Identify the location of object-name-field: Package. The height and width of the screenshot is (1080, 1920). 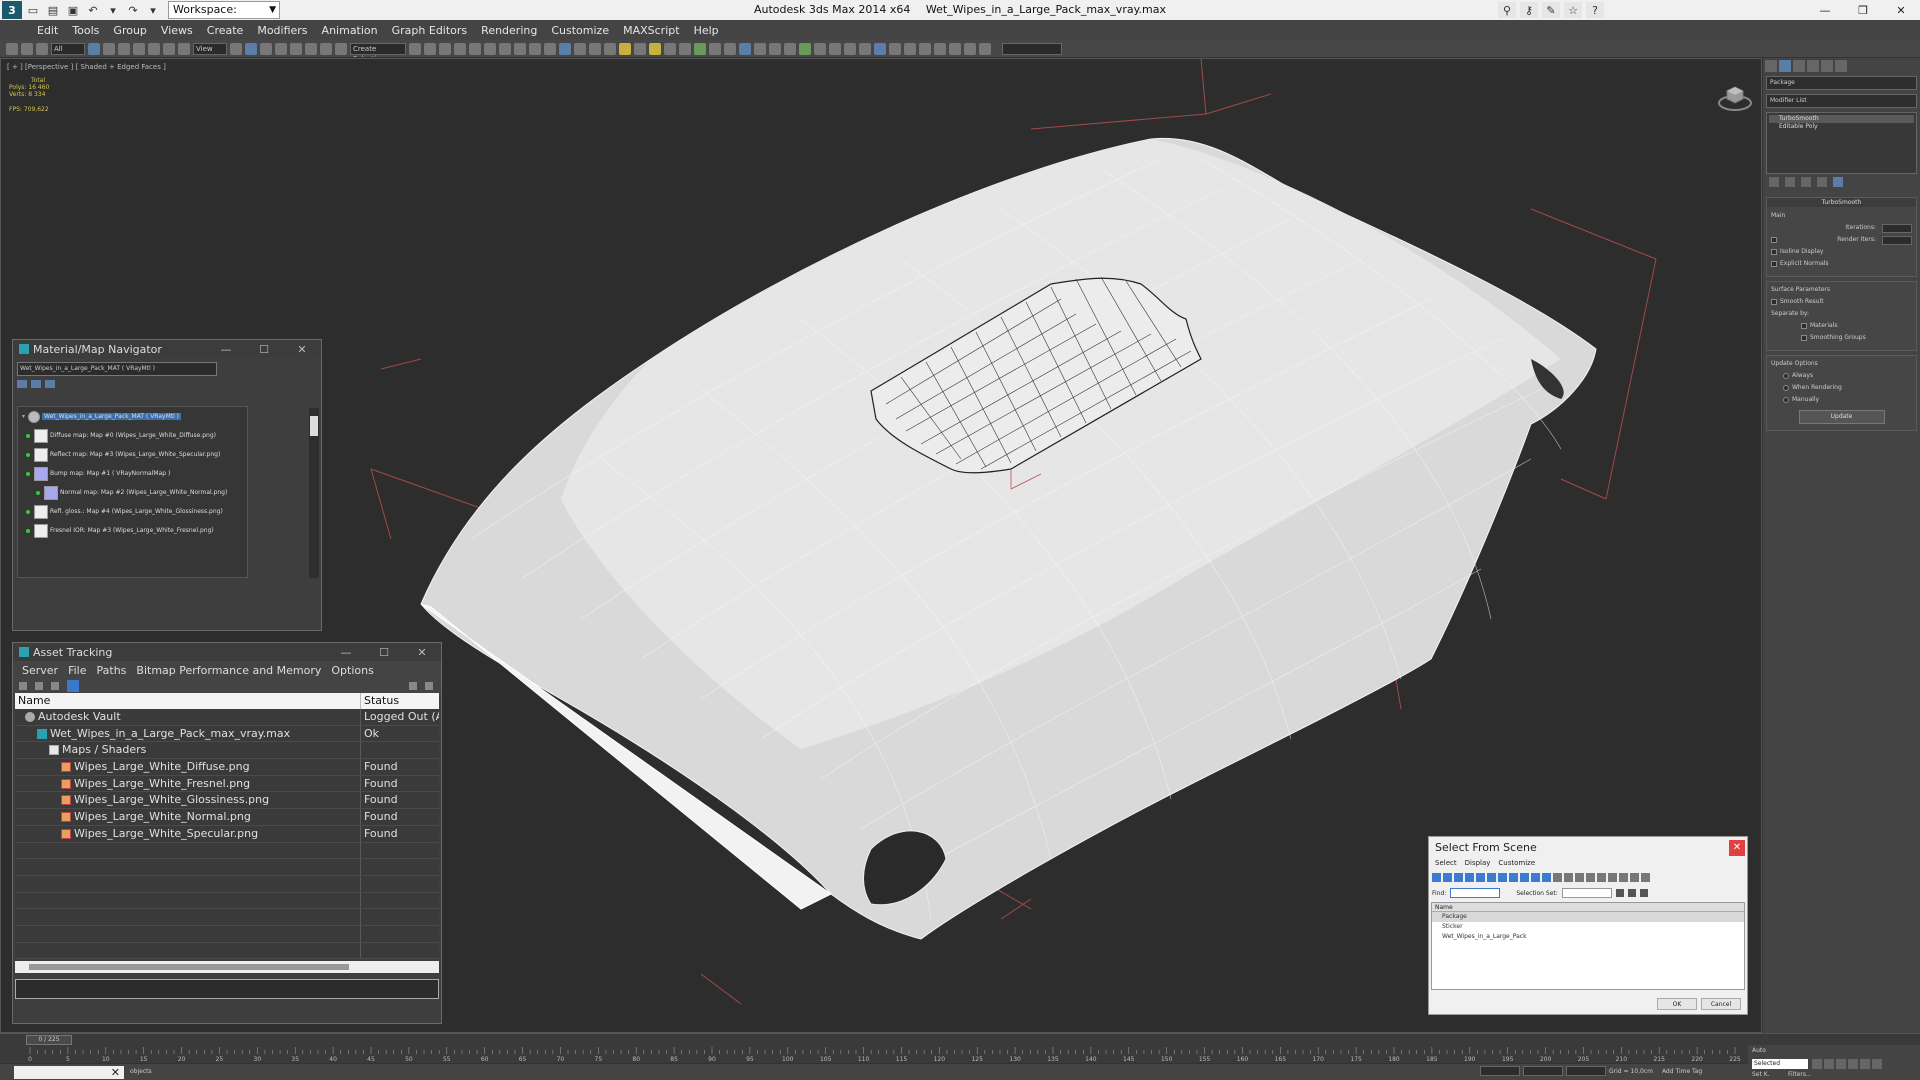
(1841, 83).